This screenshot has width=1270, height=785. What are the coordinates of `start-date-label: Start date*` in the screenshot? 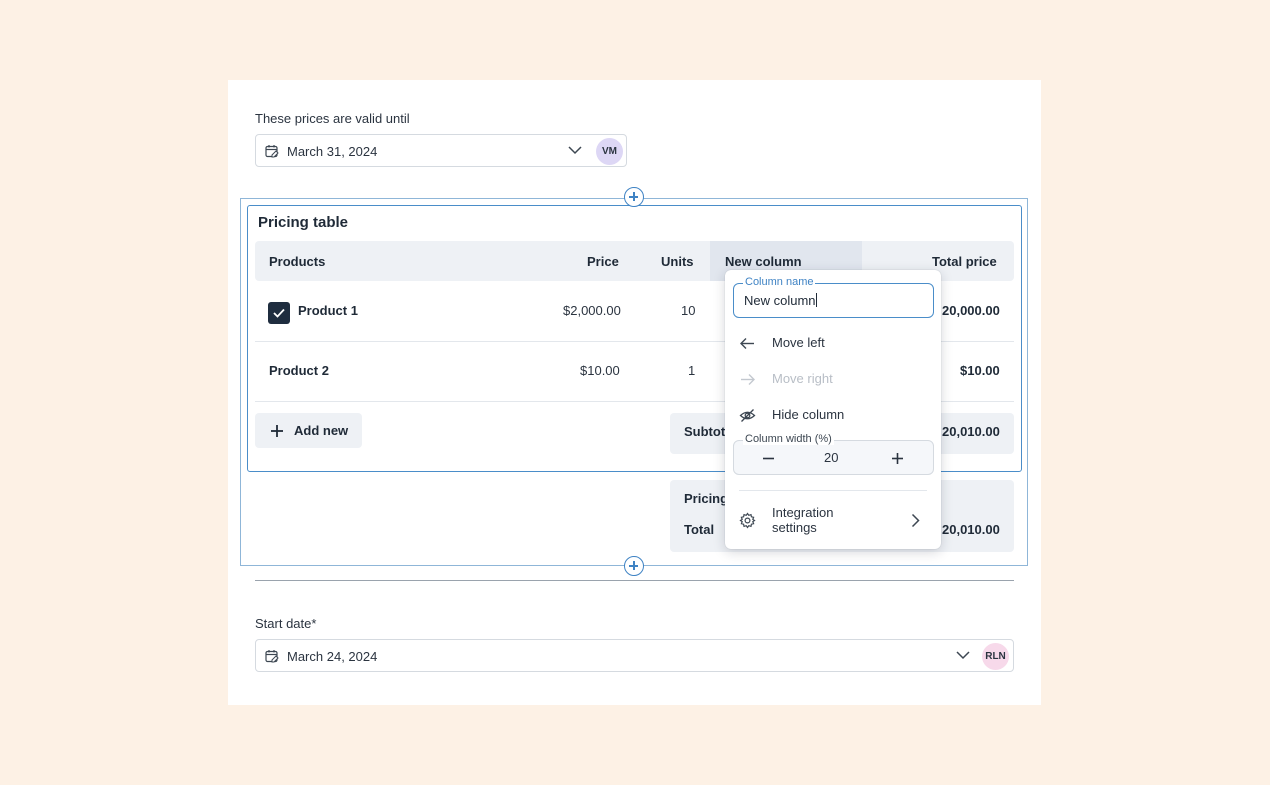 It's located at (286, 623).